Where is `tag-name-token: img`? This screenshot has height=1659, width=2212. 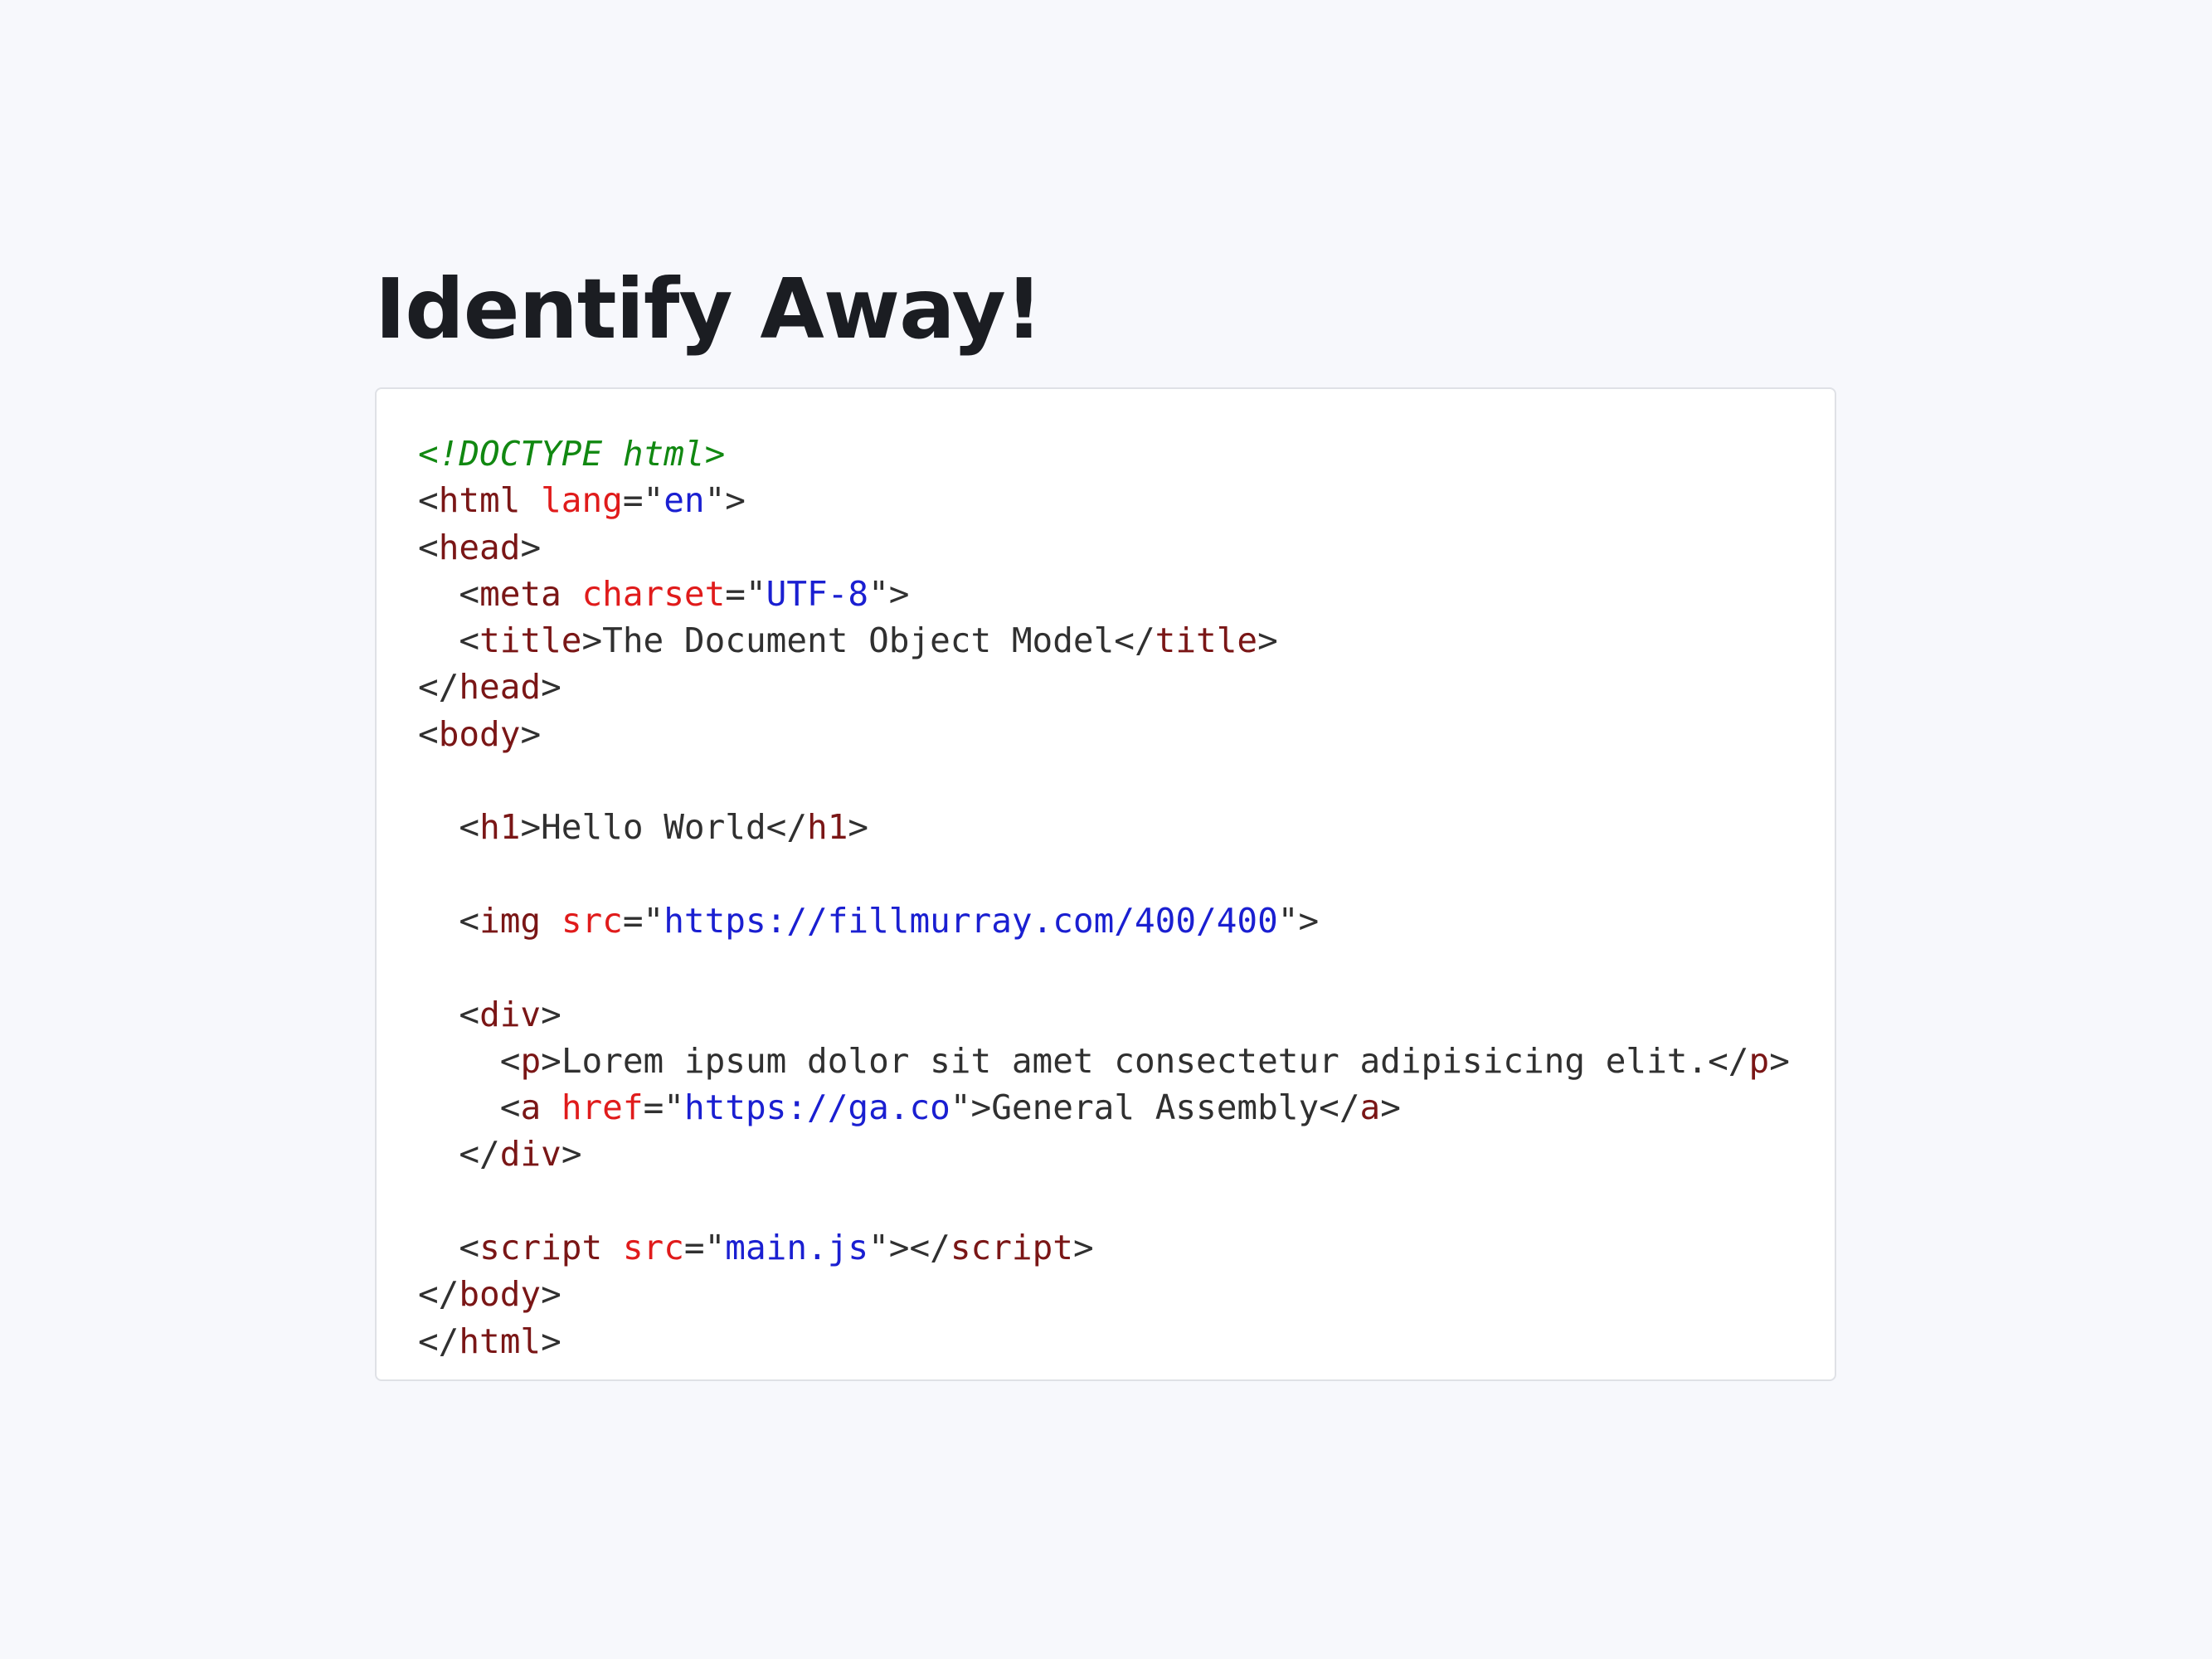
tag-name-token: img is located at coordinates (510, 920).